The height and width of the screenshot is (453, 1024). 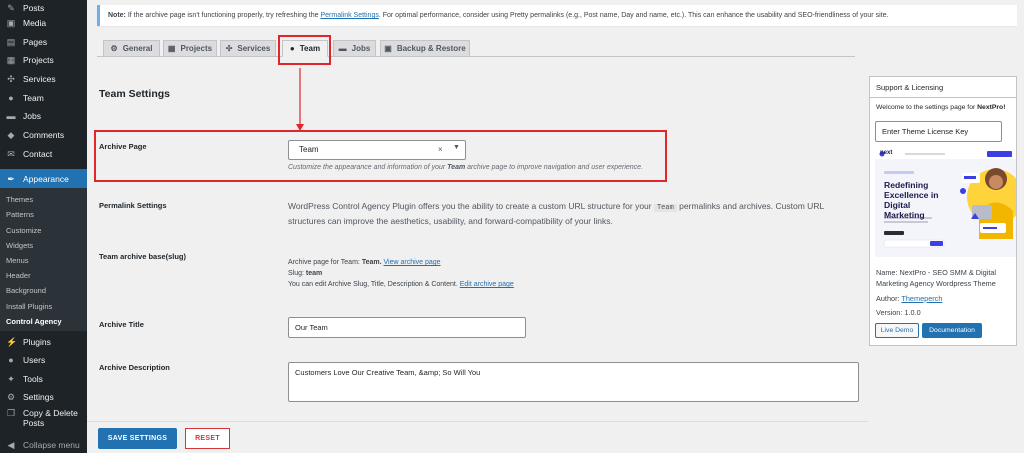 I want to click on tab-jobs: ▬ Jobs, so click(x=354, y=48).